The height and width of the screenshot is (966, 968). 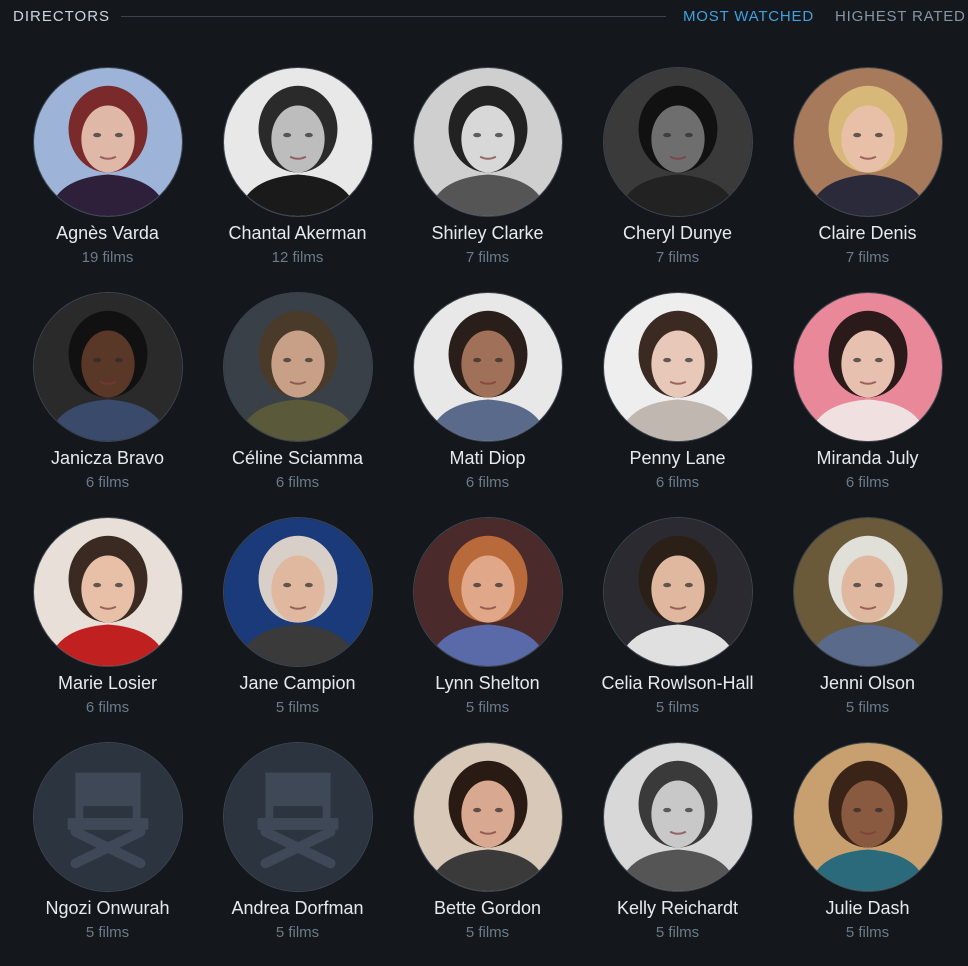 What do you see at coordinates (677, 683) in the screenshot?
I see `director-name: Celia Rowlson-Hall` at bounding box center [677, 683].